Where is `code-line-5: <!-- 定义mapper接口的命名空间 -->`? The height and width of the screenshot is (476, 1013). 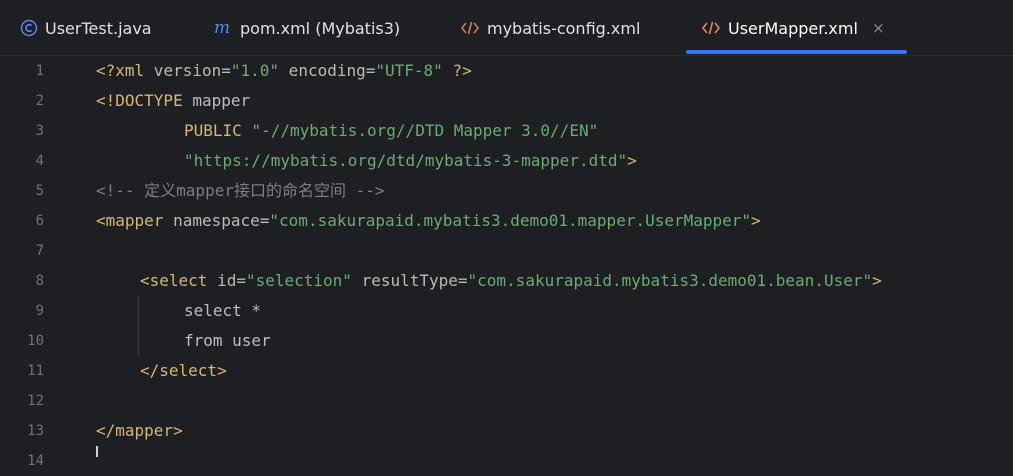
code-line-5: <!-- 定义mapper接口的命名空间 --> is located at coordinates (240, 191).